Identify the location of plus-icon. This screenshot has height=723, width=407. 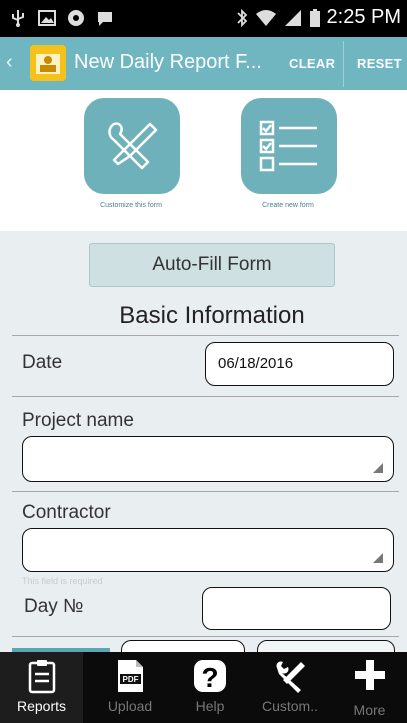
(369, 675).